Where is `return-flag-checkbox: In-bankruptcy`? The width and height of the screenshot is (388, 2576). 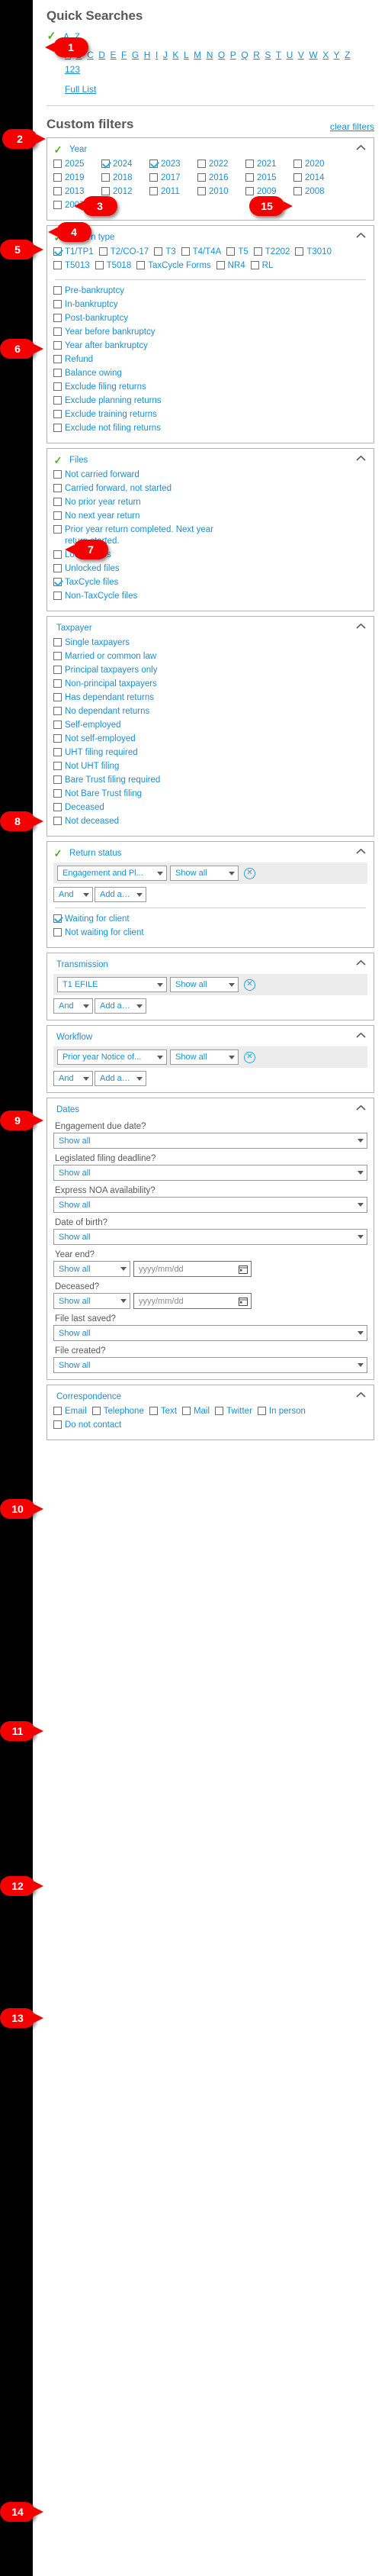
return-flag-checkbox: In-bankruptcy is located at coordinates (210, 305).